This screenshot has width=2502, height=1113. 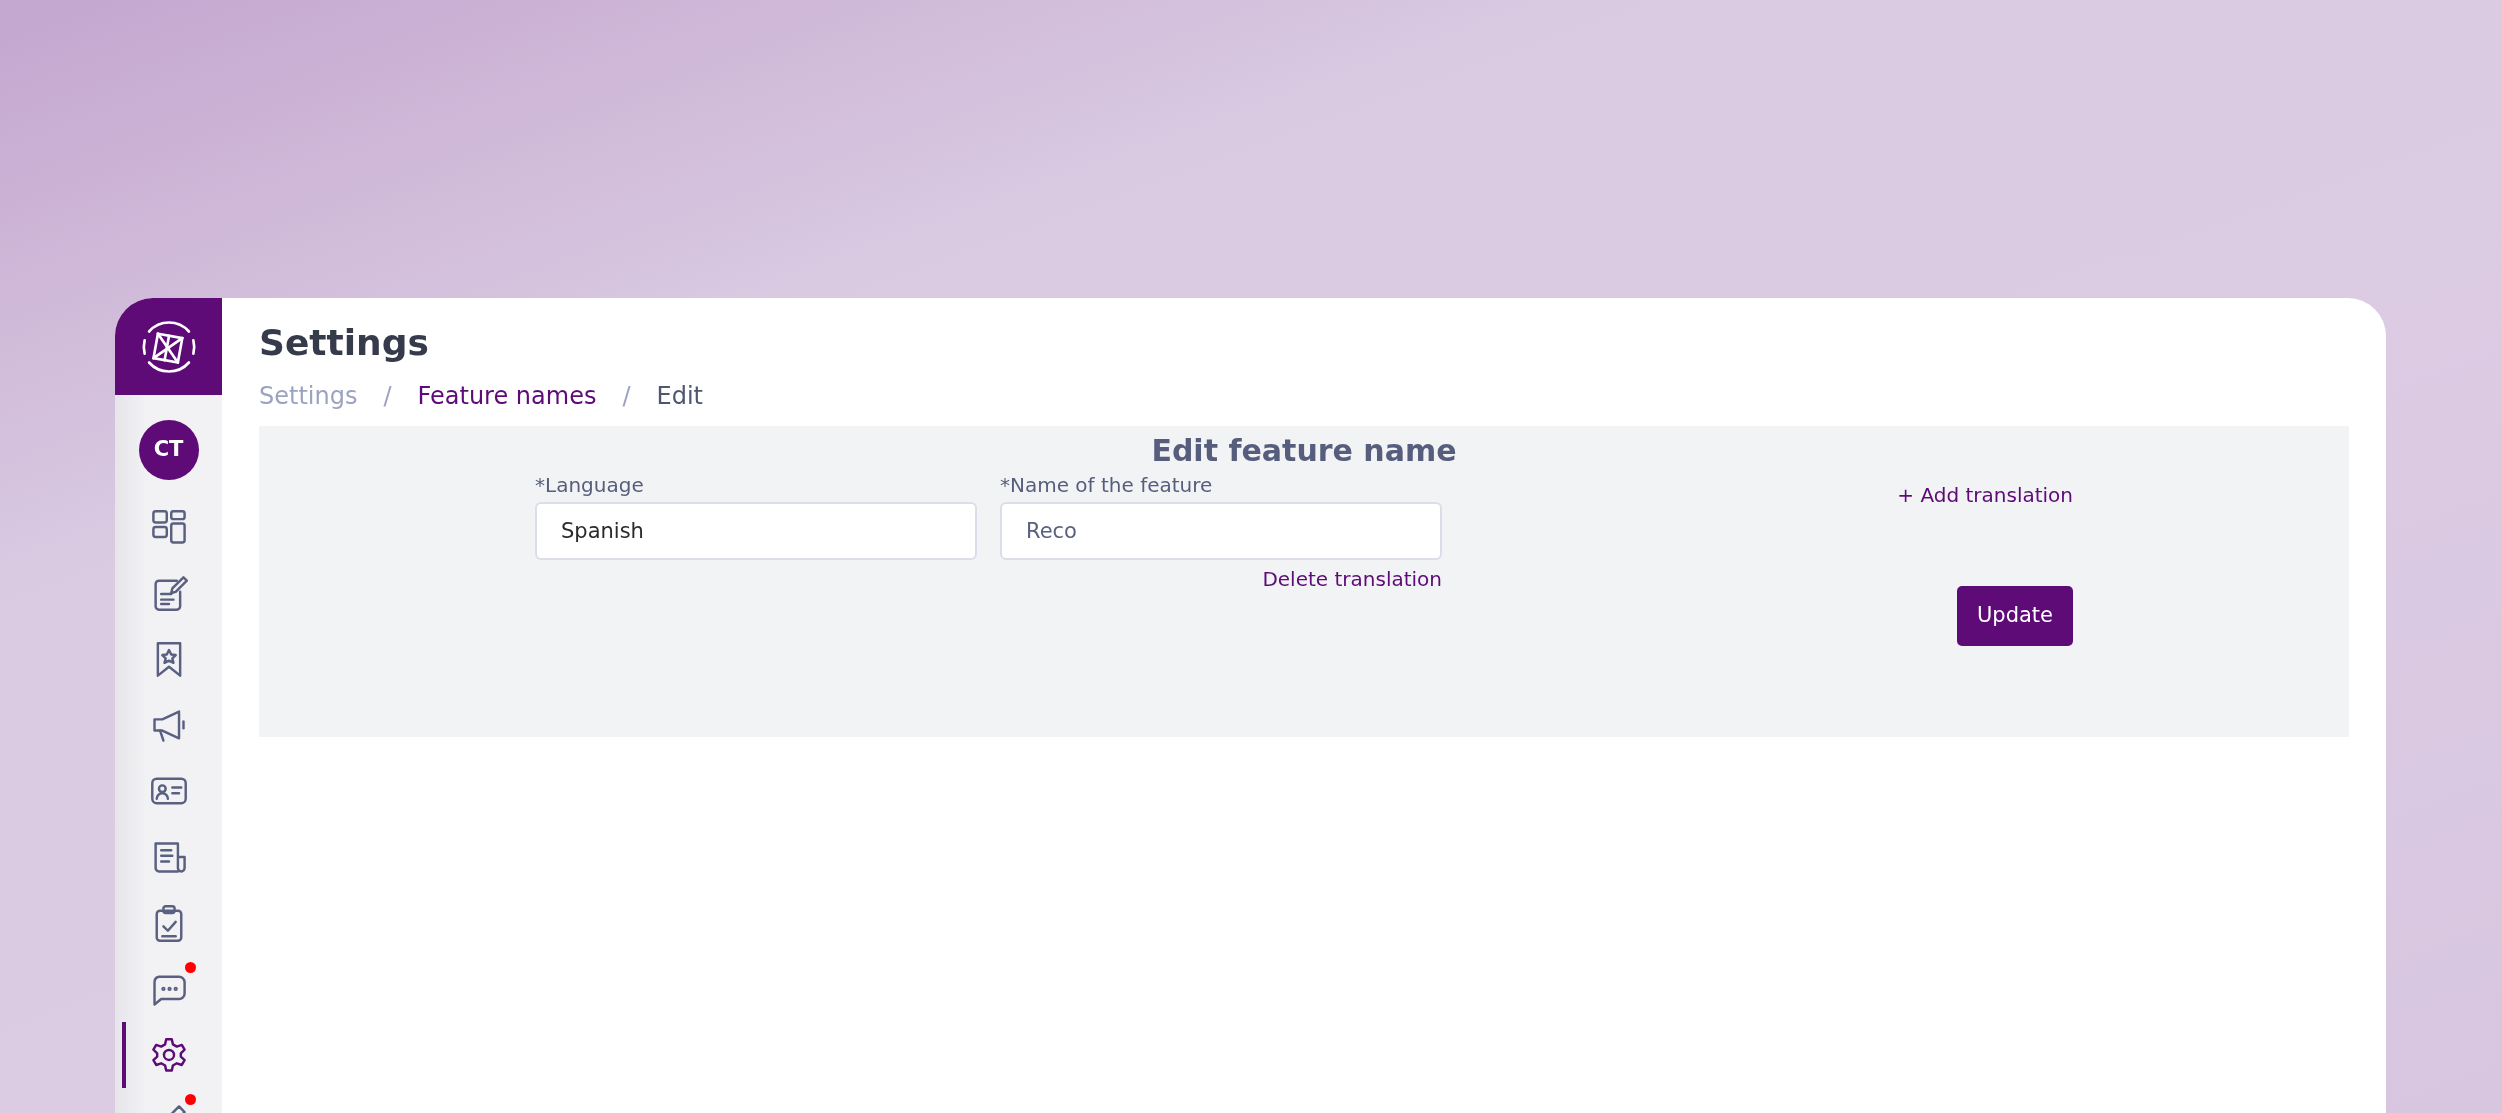 I want to click on form-title: Edit feature name, so click(x=1304, y=451).